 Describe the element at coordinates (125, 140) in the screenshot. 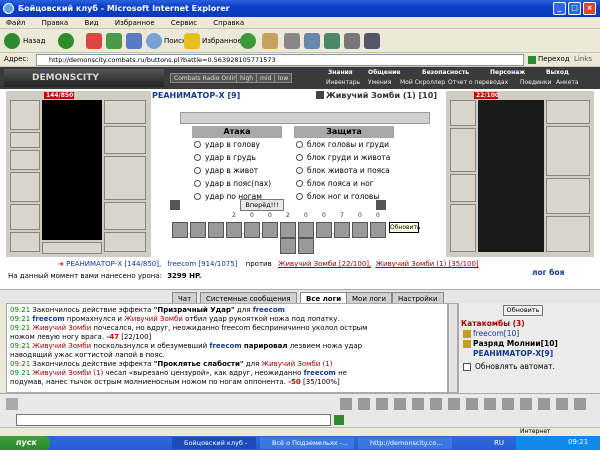

I see `shield-slot` at that location.